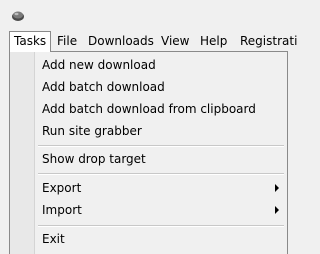  Describe the element at coordinates (175, 41) in the screenshot. I see `menu-view: View` at that location.